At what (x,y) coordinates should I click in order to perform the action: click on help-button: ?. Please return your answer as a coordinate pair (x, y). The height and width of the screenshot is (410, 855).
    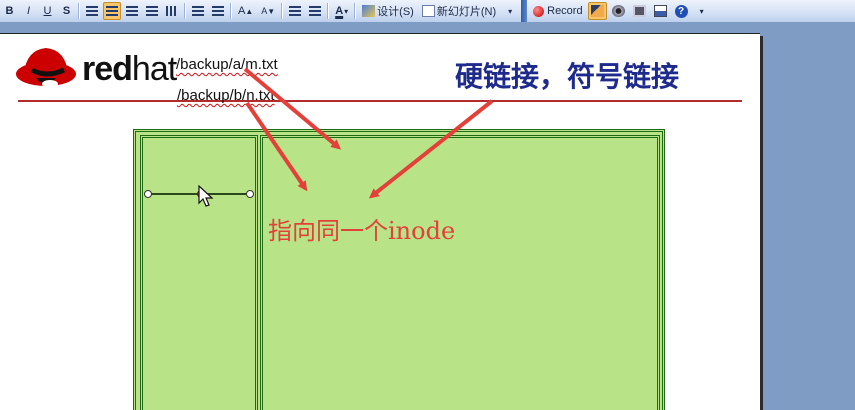
    Looking at the image, I should click on (681, 11).